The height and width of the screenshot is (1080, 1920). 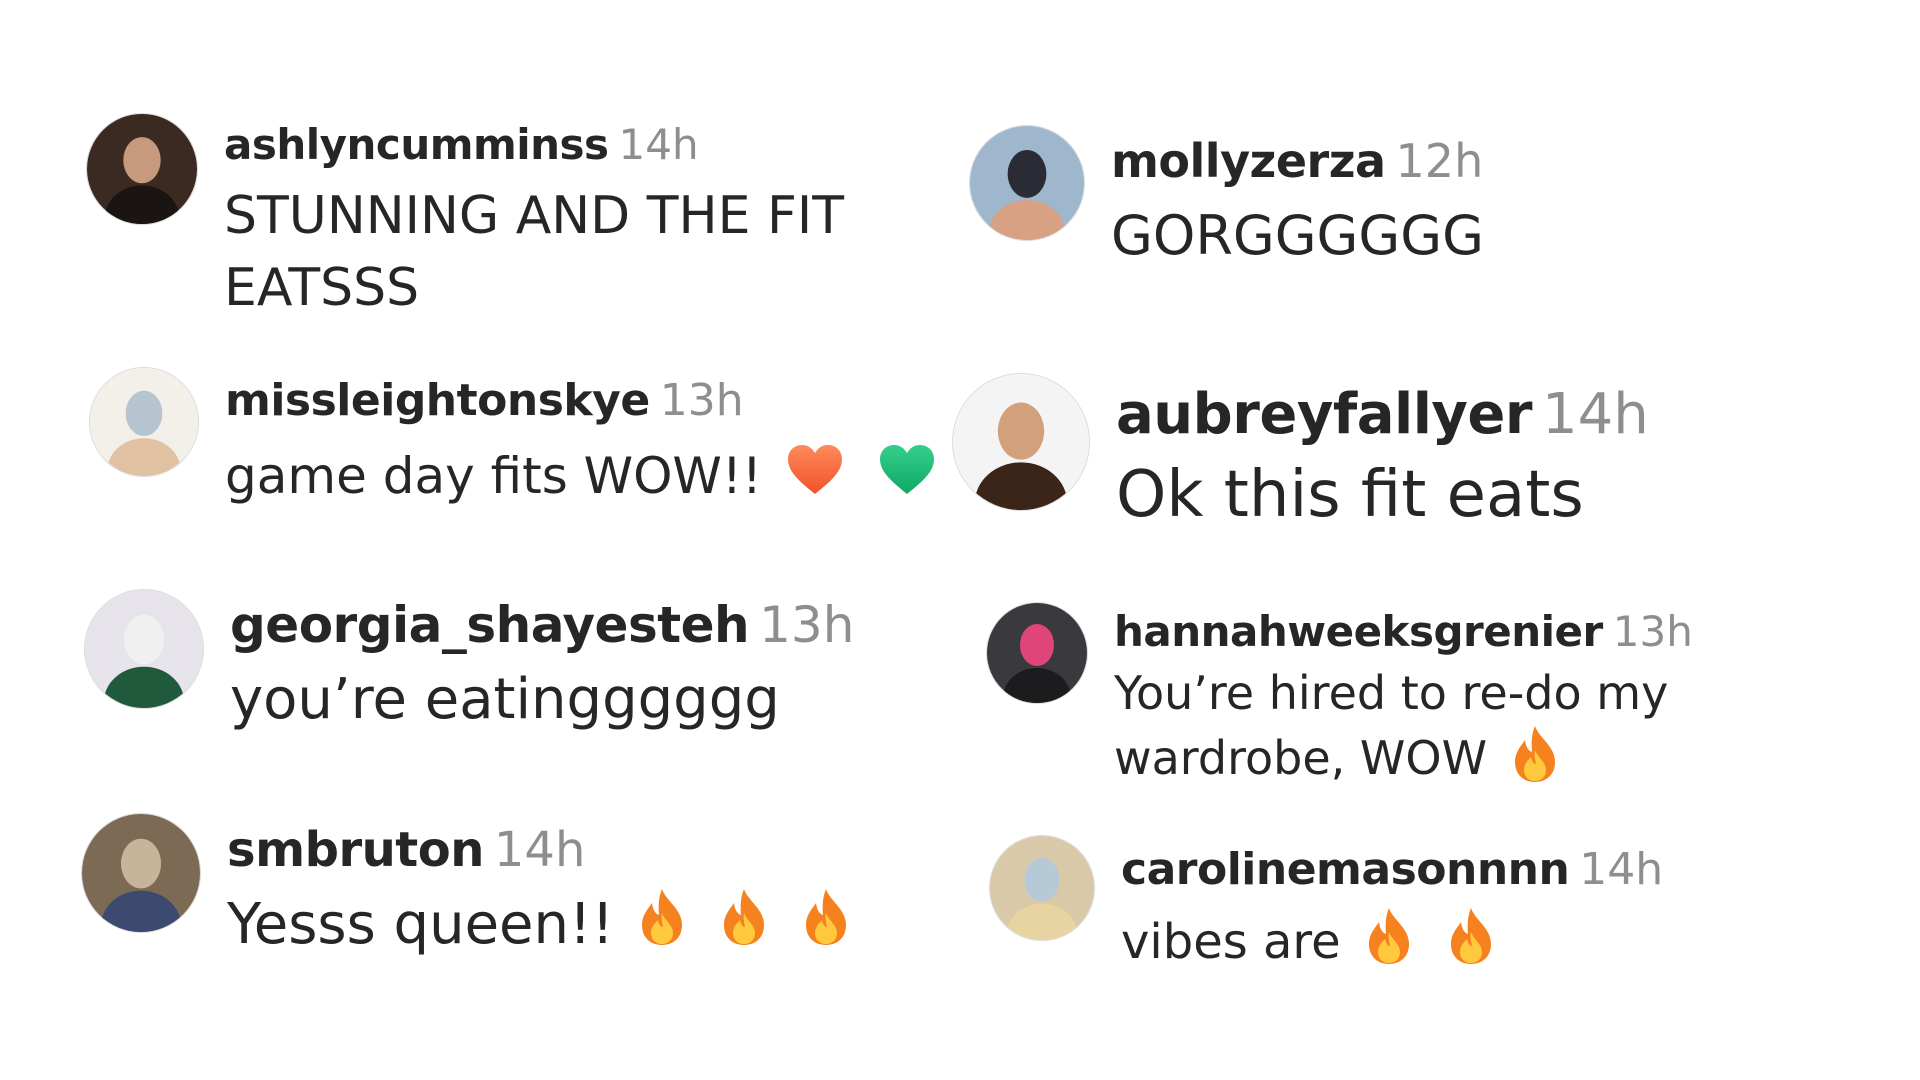 I want to click on comment-text-content: GORGGGGGG, so click(x=1297, y=235).